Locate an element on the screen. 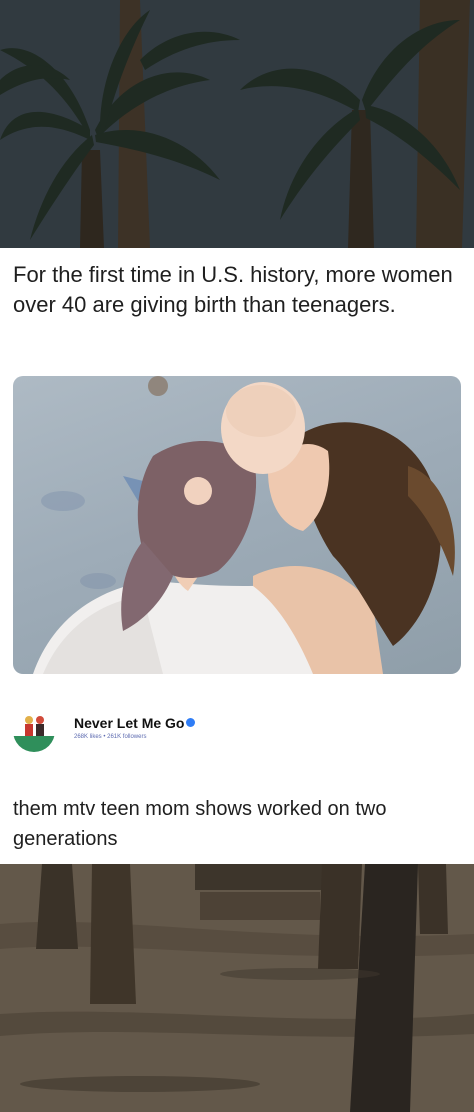  author-name: Never Let Me Go is located at coordinates (135, 723).